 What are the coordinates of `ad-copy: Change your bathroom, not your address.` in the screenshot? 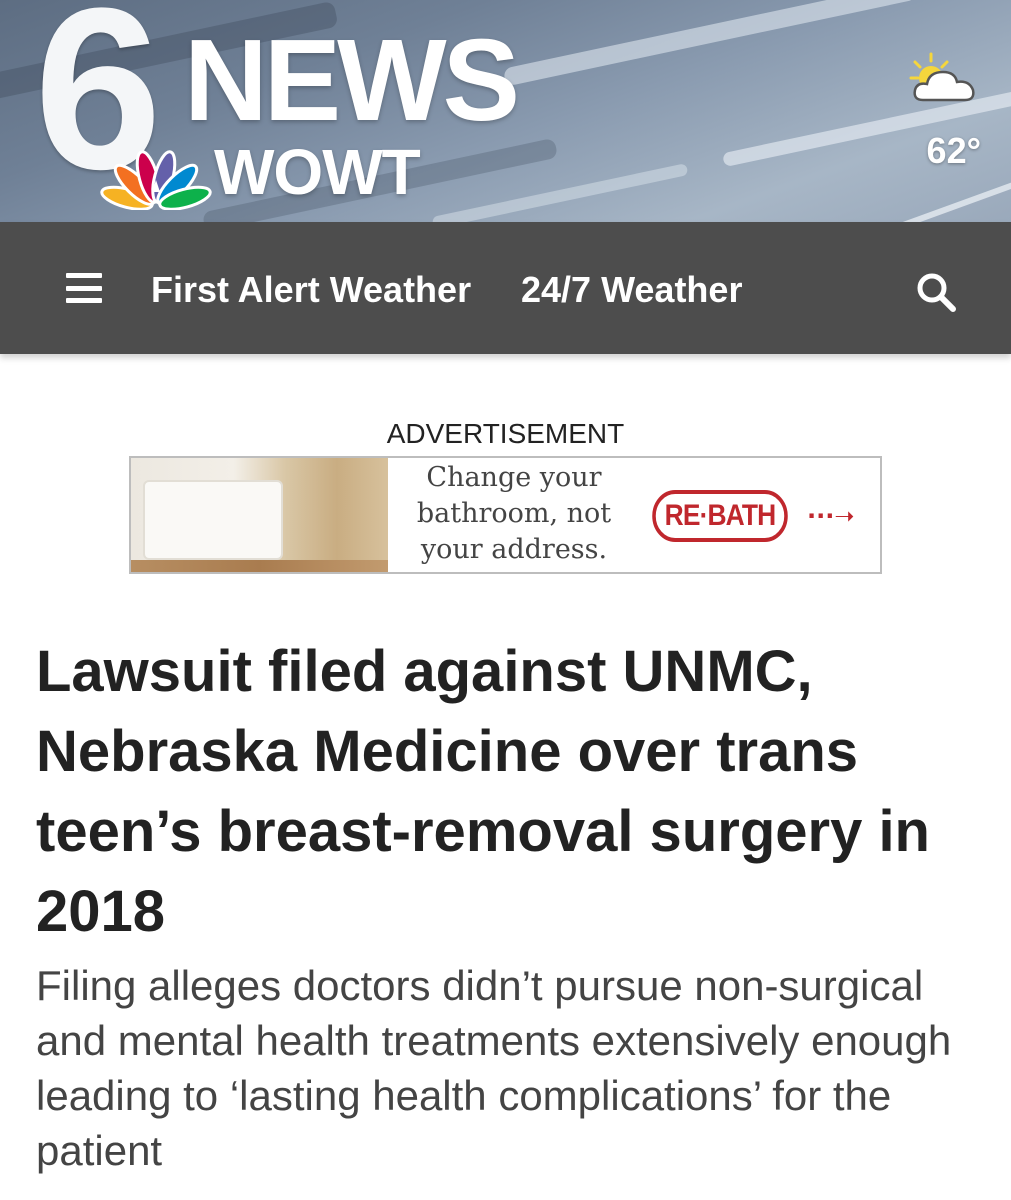 It's located at (514, 514).